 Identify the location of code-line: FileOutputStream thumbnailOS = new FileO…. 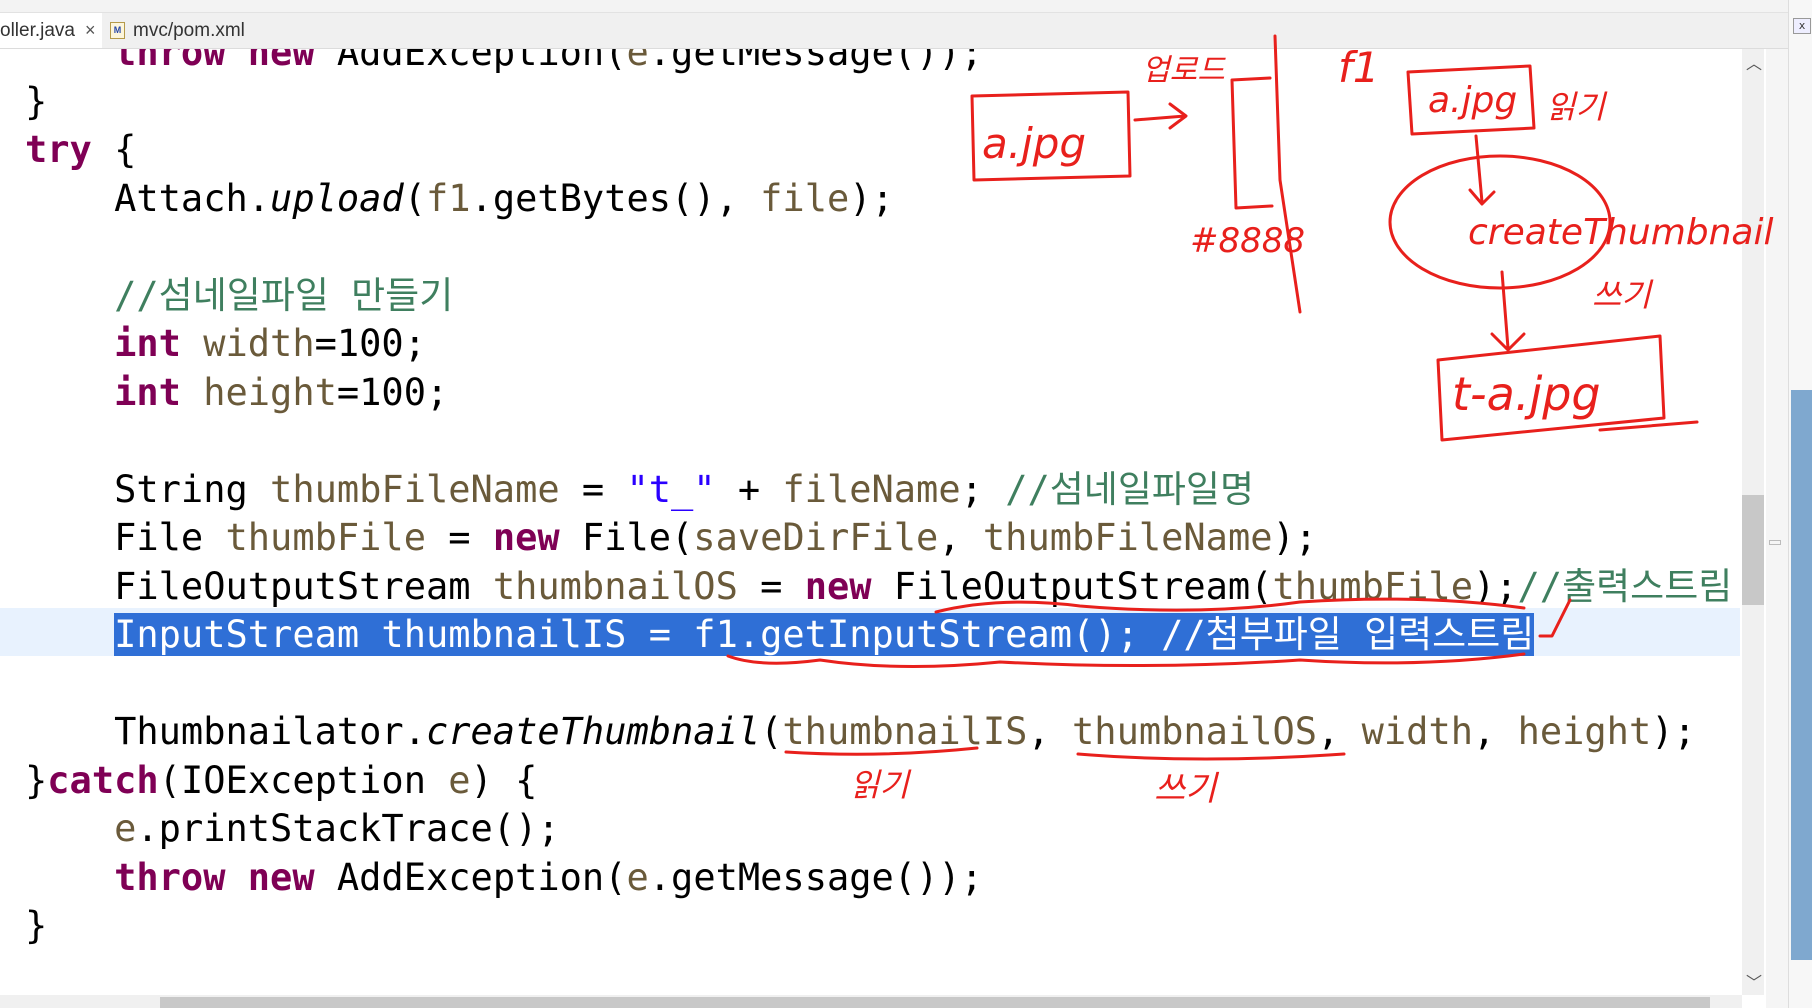
(923, 586).